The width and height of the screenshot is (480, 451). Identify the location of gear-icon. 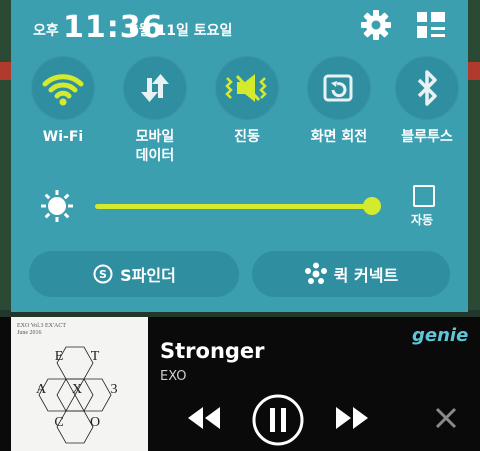
(376, 25).